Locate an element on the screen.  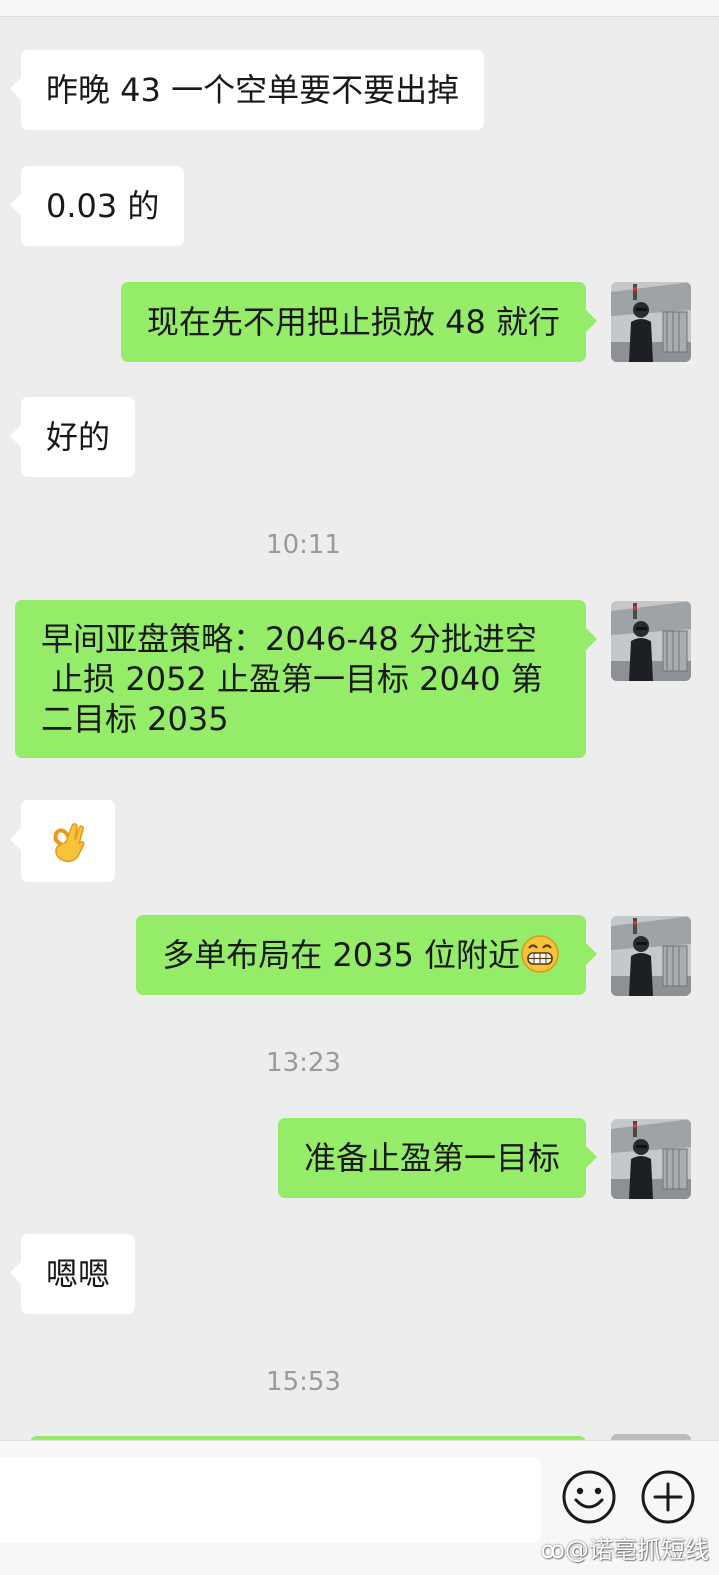
emoji-button-icon is located at coordinates (589, 1497).